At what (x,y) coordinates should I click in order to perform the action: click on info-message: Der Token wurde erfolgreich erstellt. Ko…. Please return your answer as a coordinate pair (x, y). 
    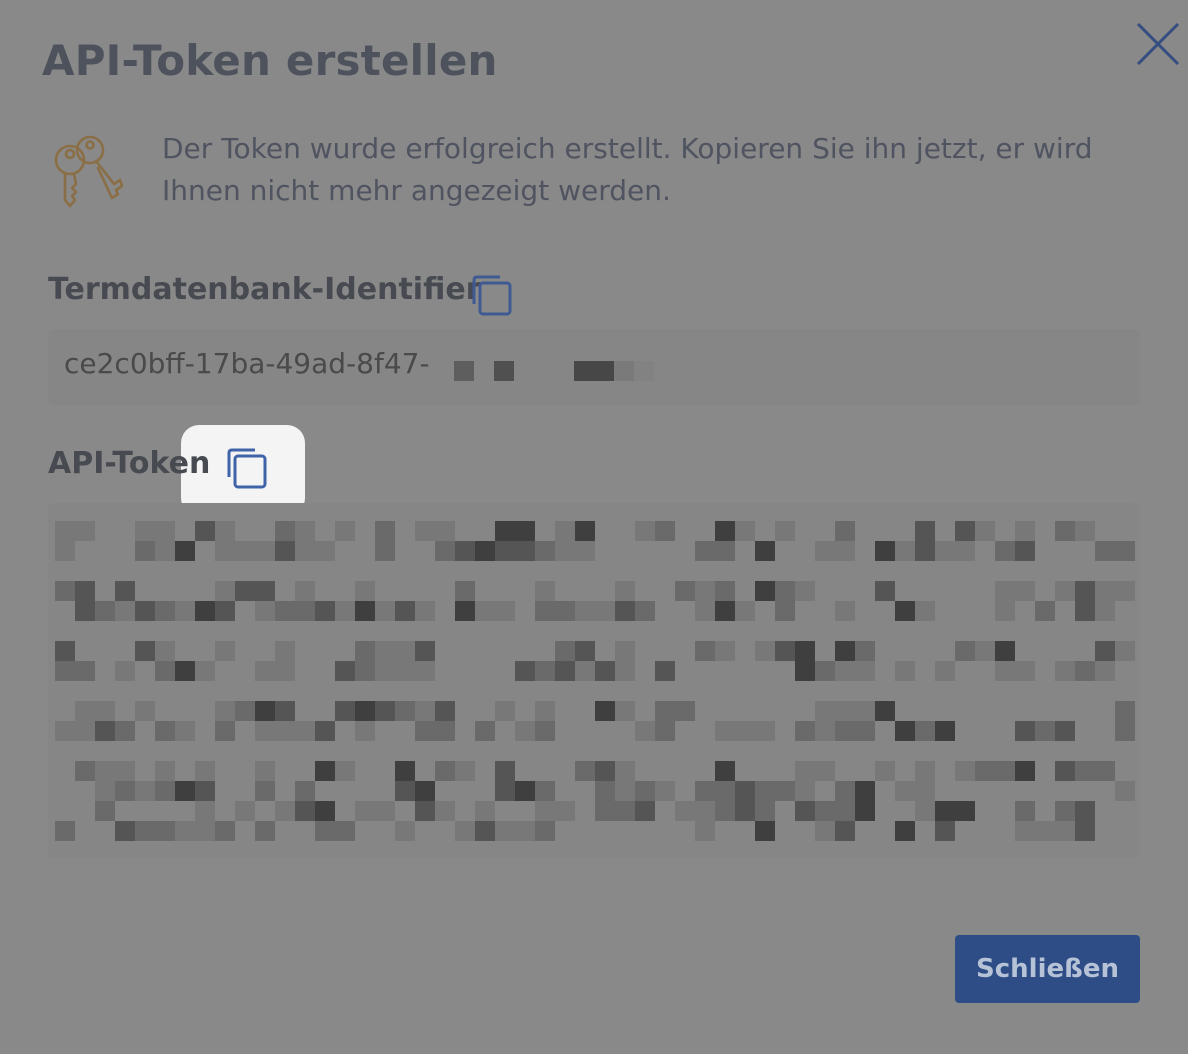
    Looking at the image, I should click on (595, 173).